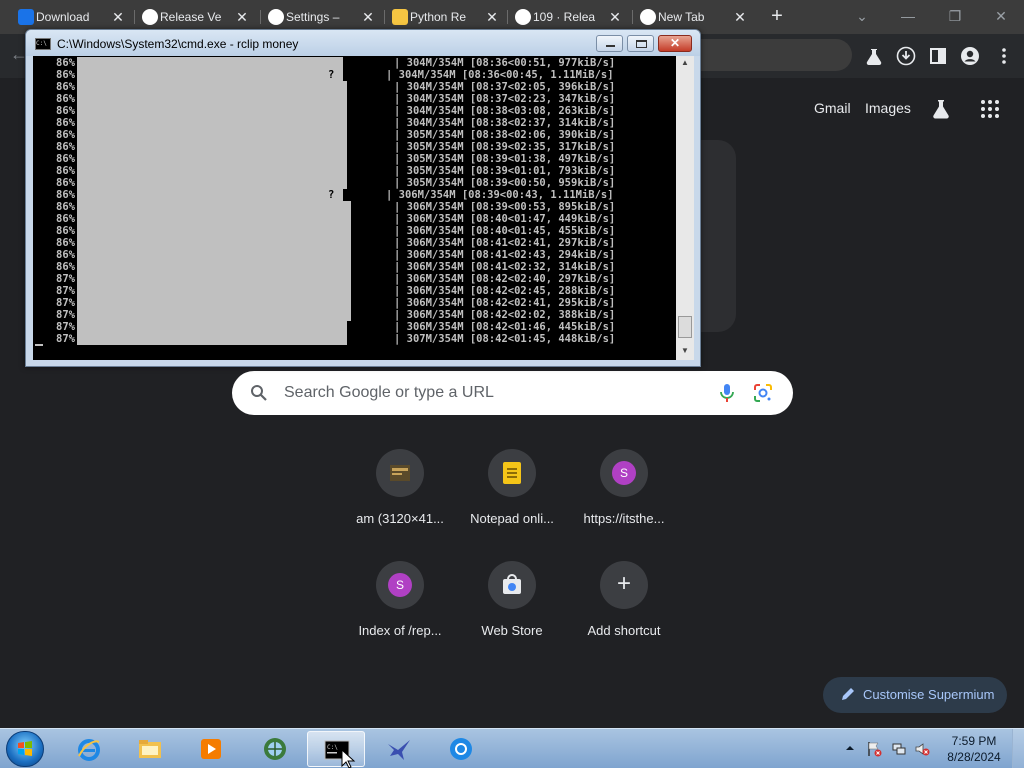  I want to click on taskbar-explorer, so click(150, 749).